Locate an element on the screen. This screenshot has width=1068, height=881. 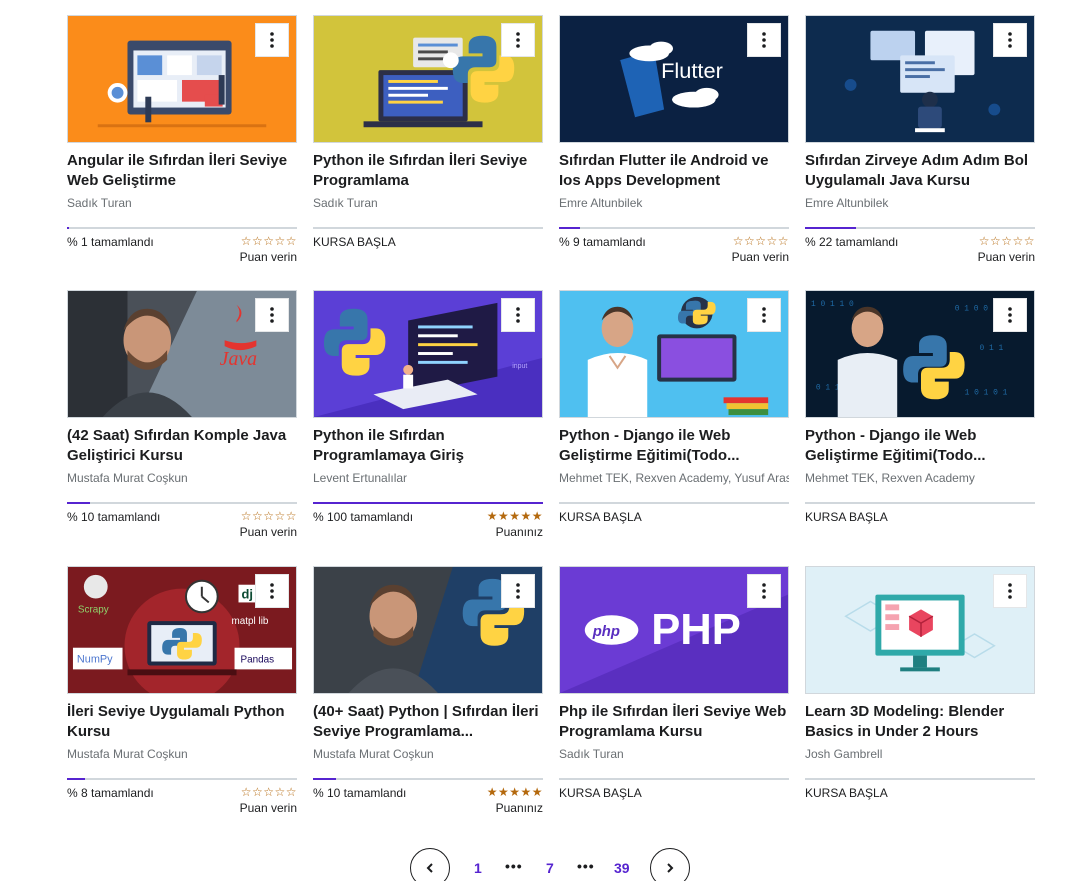
course-author: Emre Altunbilek is located at coordinates (601, 203).